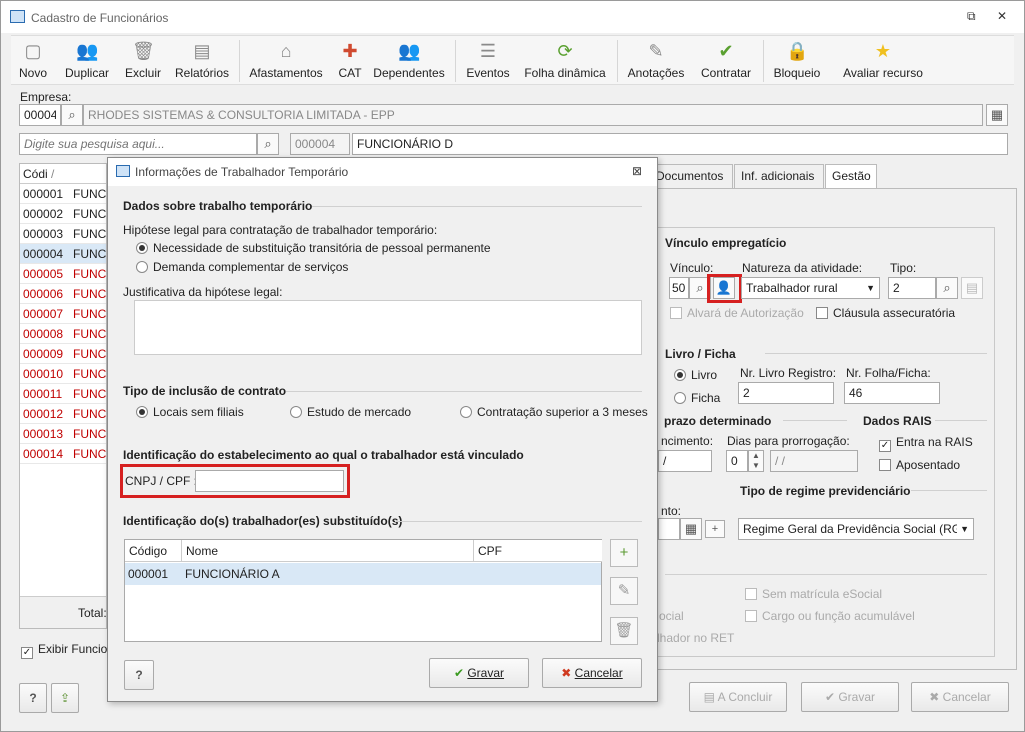 Image resolution: width=1025 pixels, height=732 pixels. What do you see at coordinates (691, 529) in the screenshot?
I see `calendar-icon: ▦` at bounding box center [691, 529].